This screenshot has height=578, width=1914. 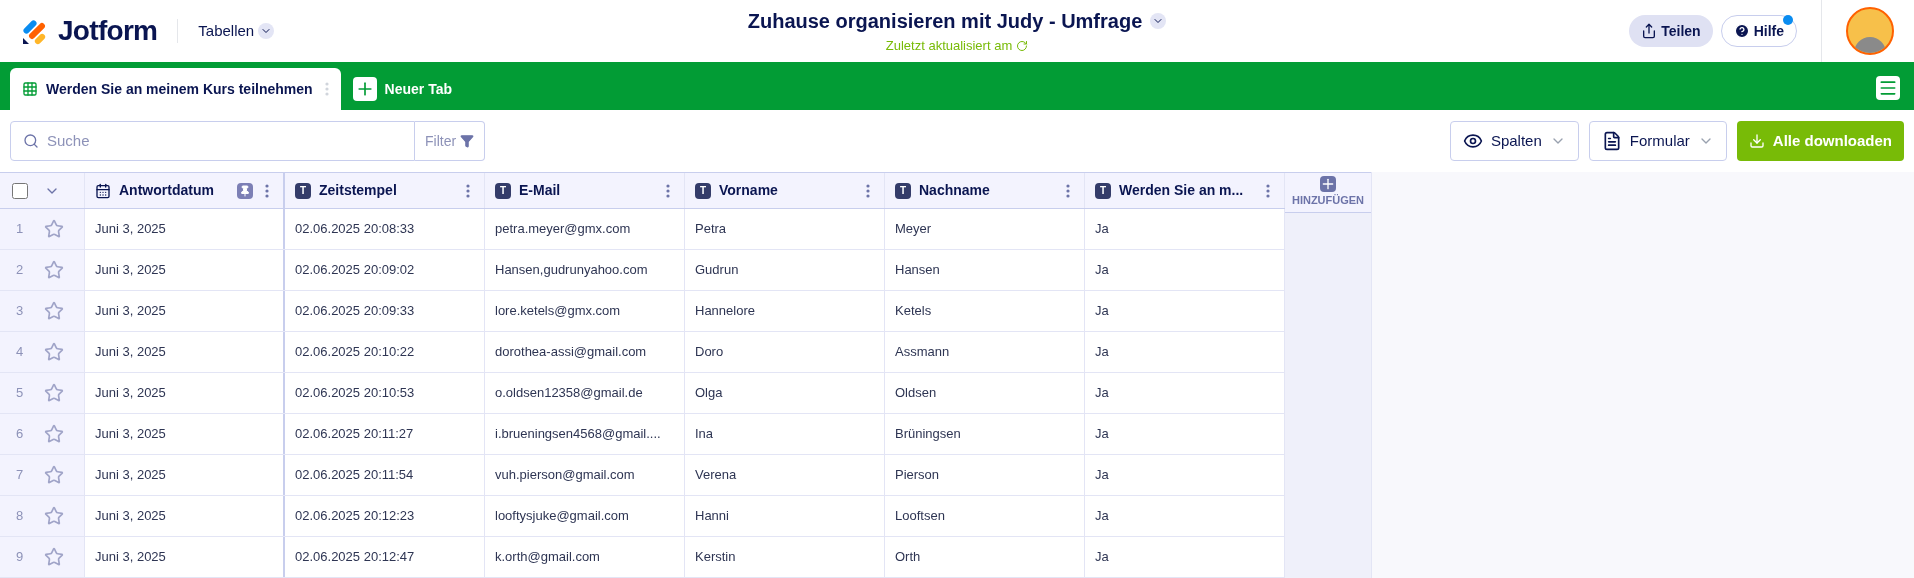 I want to click on last-updated-text: Zuletzt aktualisiert am, so click(x=949, y=46).